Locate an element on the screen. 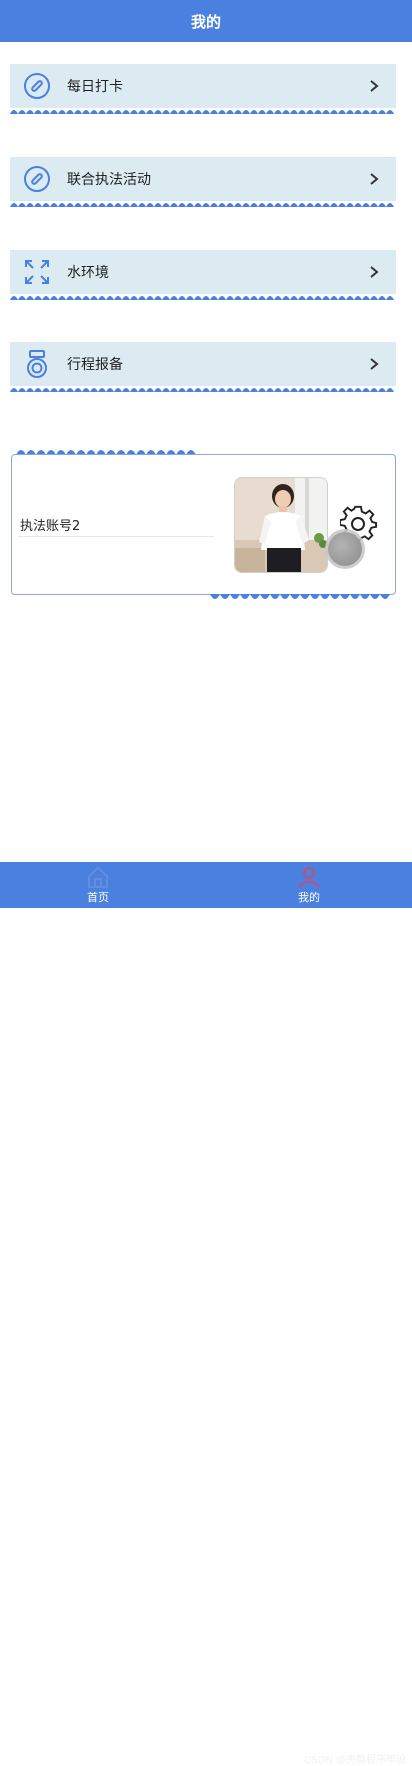 Image resolution: width=412 pixels, height=1766 pixels. menu-item-daily-checkin: 每日打卡 is located at coordinates (203, 89).